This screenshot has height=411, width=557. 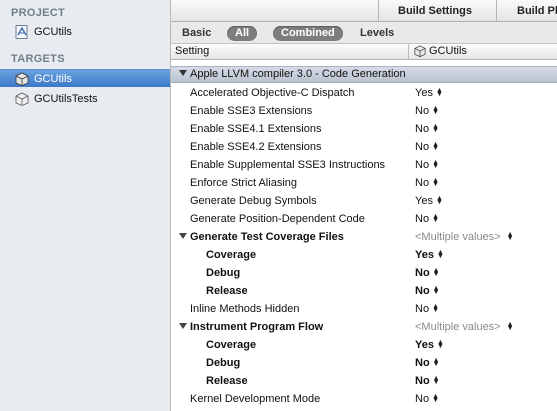 I want to click on static-library-target-icon, so click(x=420, y=51).